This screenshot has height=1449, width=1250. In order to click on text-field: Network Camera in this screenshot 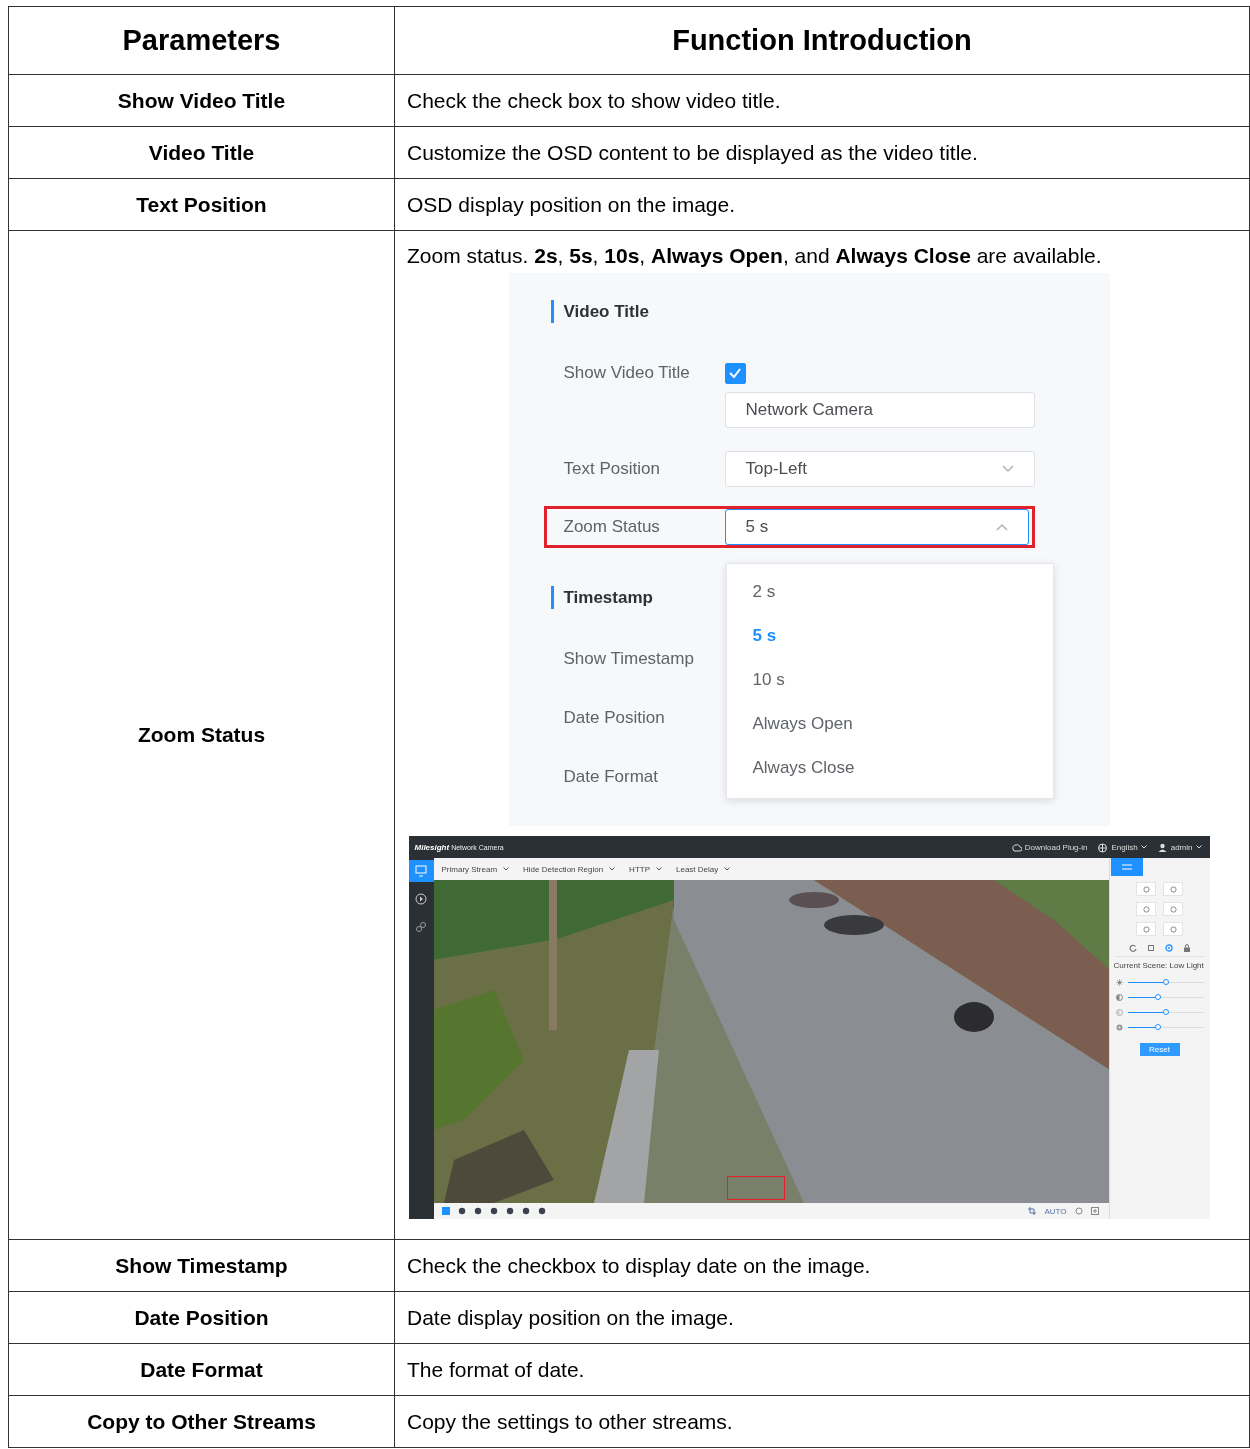, I will do `click(879, 410)`.